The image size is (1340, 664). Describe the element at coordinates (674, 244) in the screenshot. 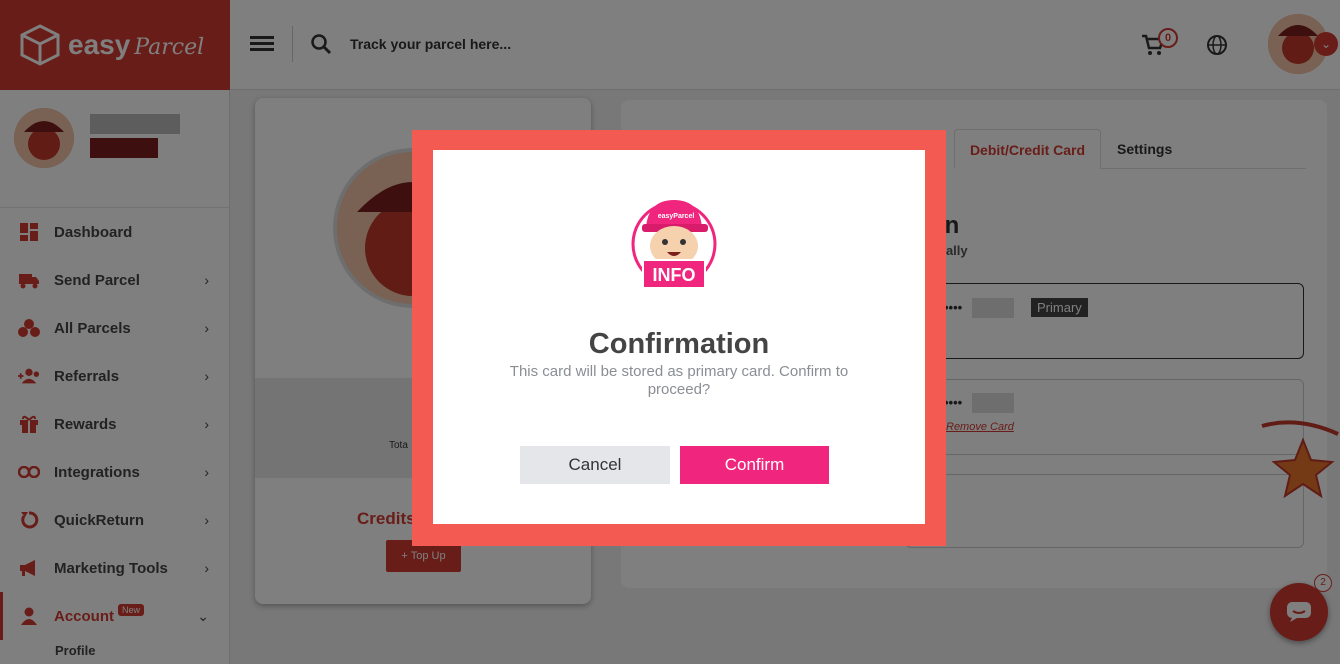

I see `info-mascot-icon: easyParcel INFO` at that location.